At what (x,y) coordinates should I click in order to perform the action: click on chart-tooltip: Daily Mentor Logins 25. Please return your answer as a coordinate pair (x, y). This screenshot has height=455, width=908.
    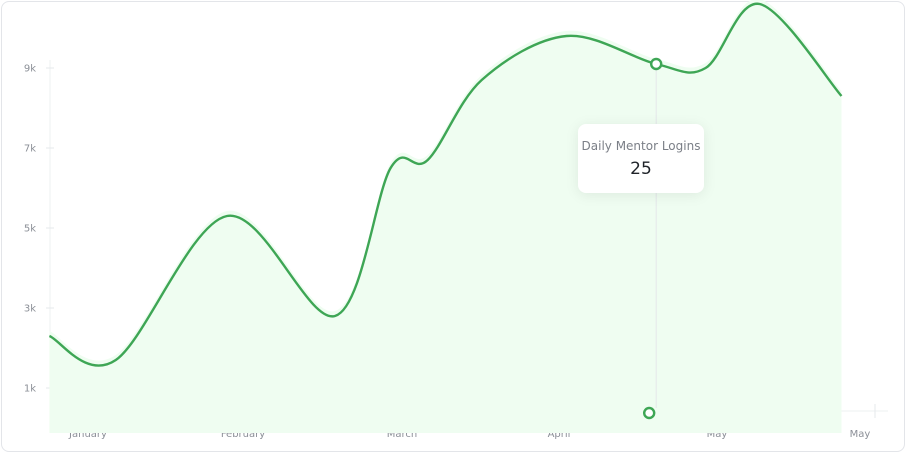
    Looking at the image, I should click on (641, 158).